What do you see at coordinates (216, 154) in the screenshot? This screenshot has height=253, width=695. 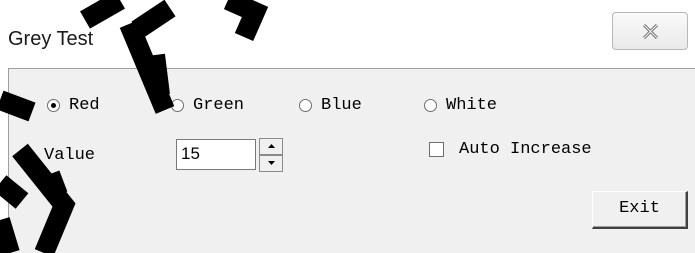 I see `value-input: 15` at bounding box center [216, 154].